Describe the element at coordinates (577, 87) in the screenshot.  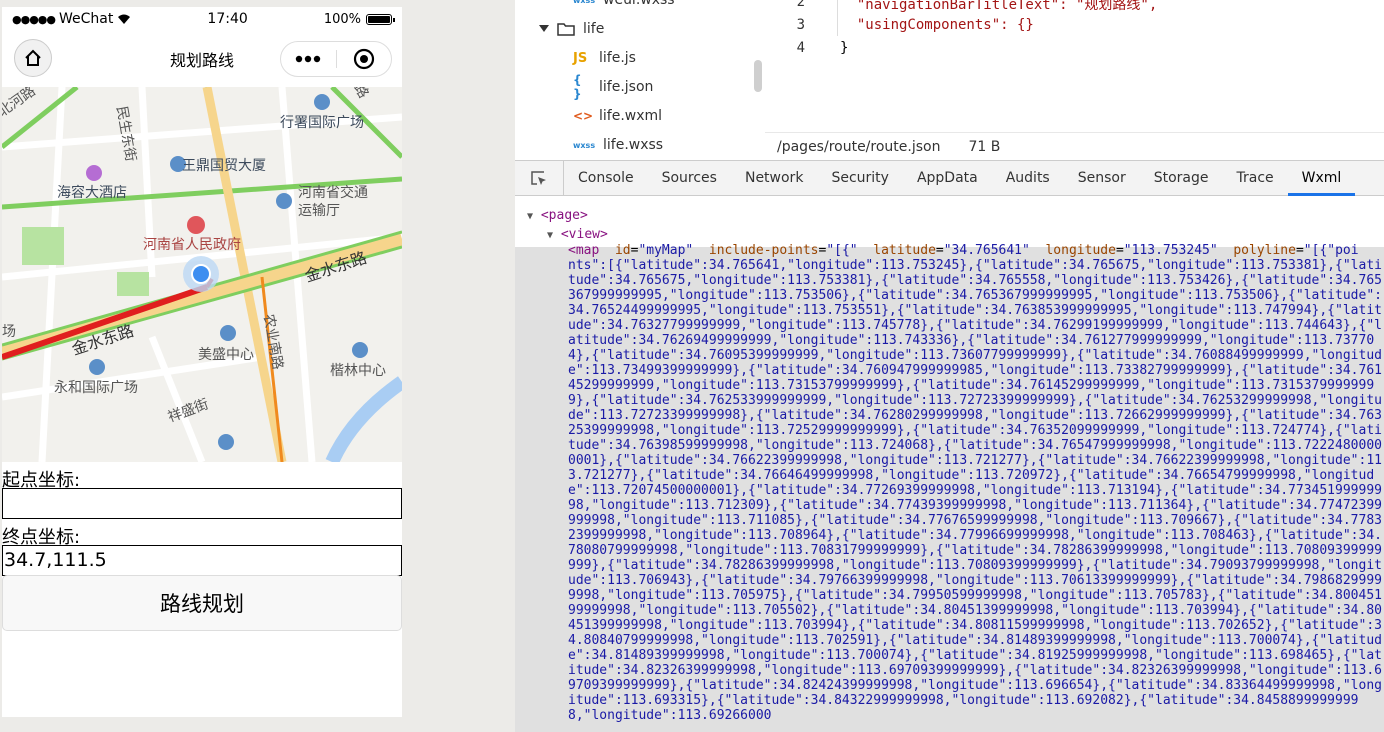
I see `json-file-icon: { }` at that location.